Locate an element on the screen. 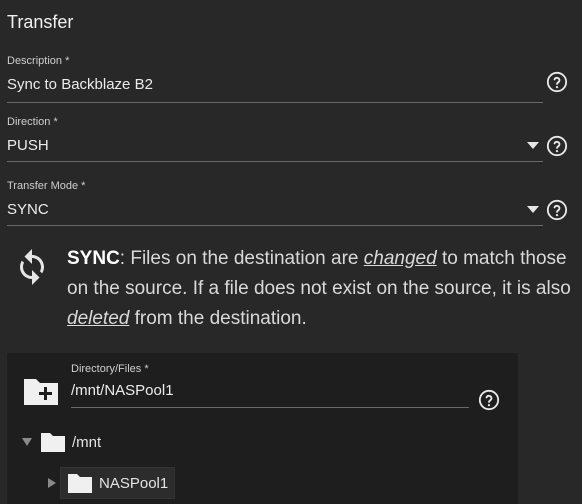  tree-node-label: /mnt is located at coordinates (87, 442).